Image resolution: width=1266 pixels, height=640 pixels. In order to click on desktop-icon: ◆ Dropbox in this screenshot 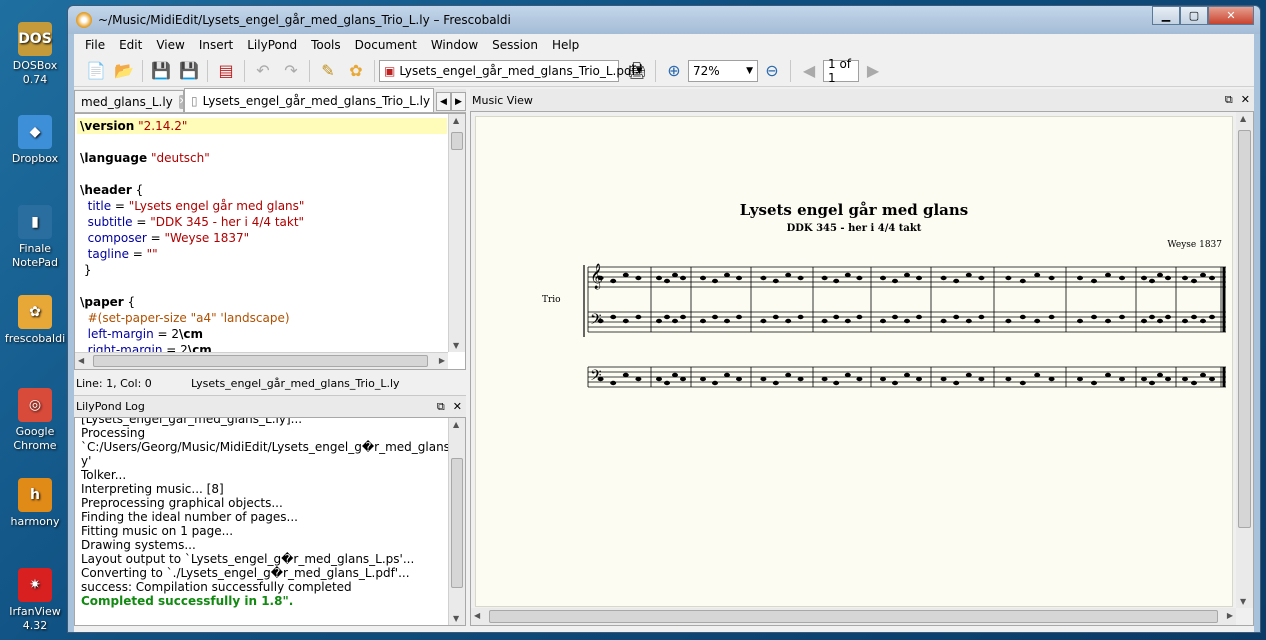, I will do `click(35, 140)`.